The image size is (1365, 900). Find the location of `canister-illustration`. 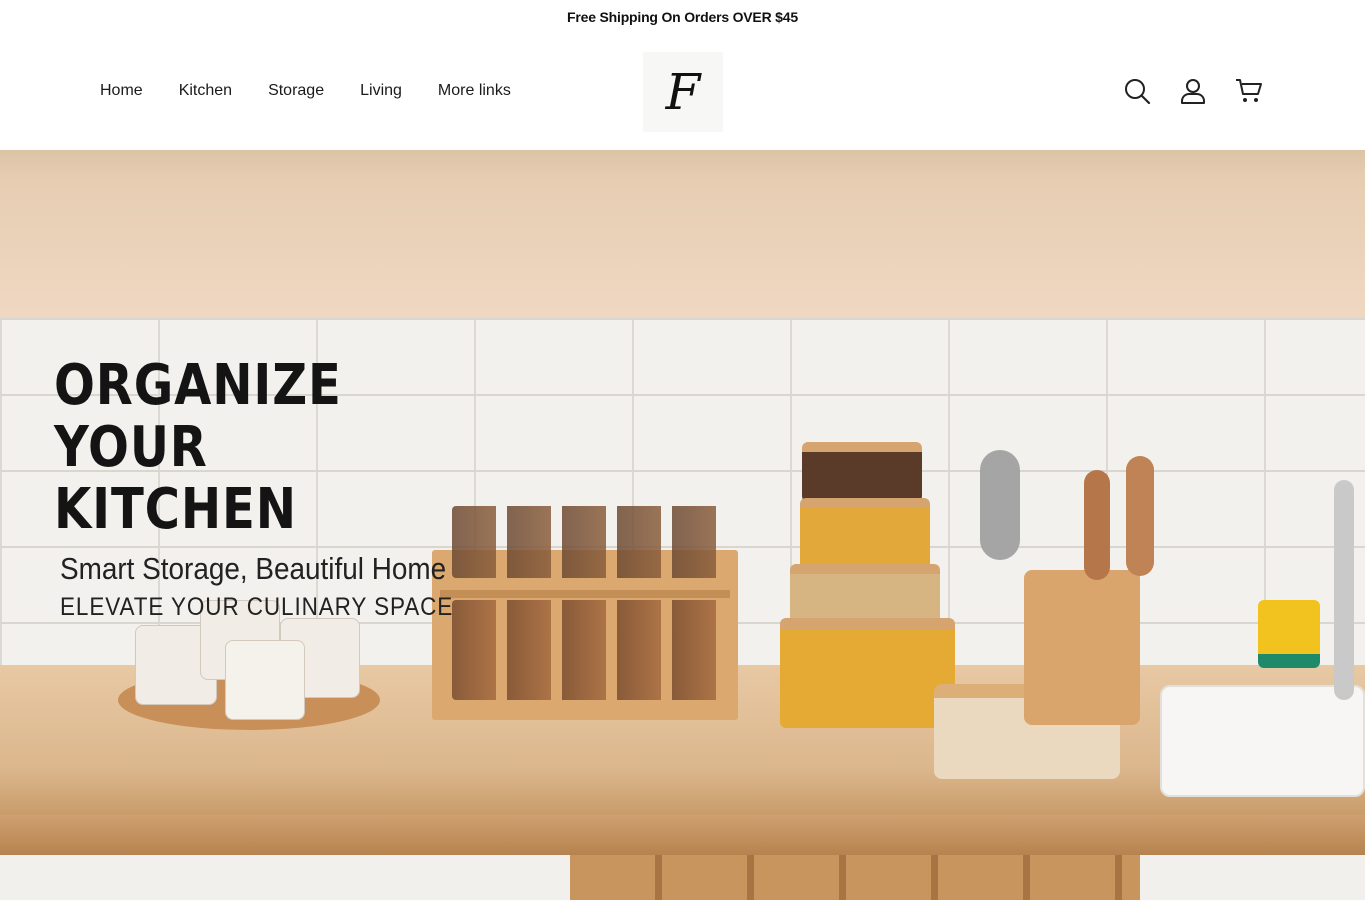

canister-illustration is located at coordinates (265, 680).